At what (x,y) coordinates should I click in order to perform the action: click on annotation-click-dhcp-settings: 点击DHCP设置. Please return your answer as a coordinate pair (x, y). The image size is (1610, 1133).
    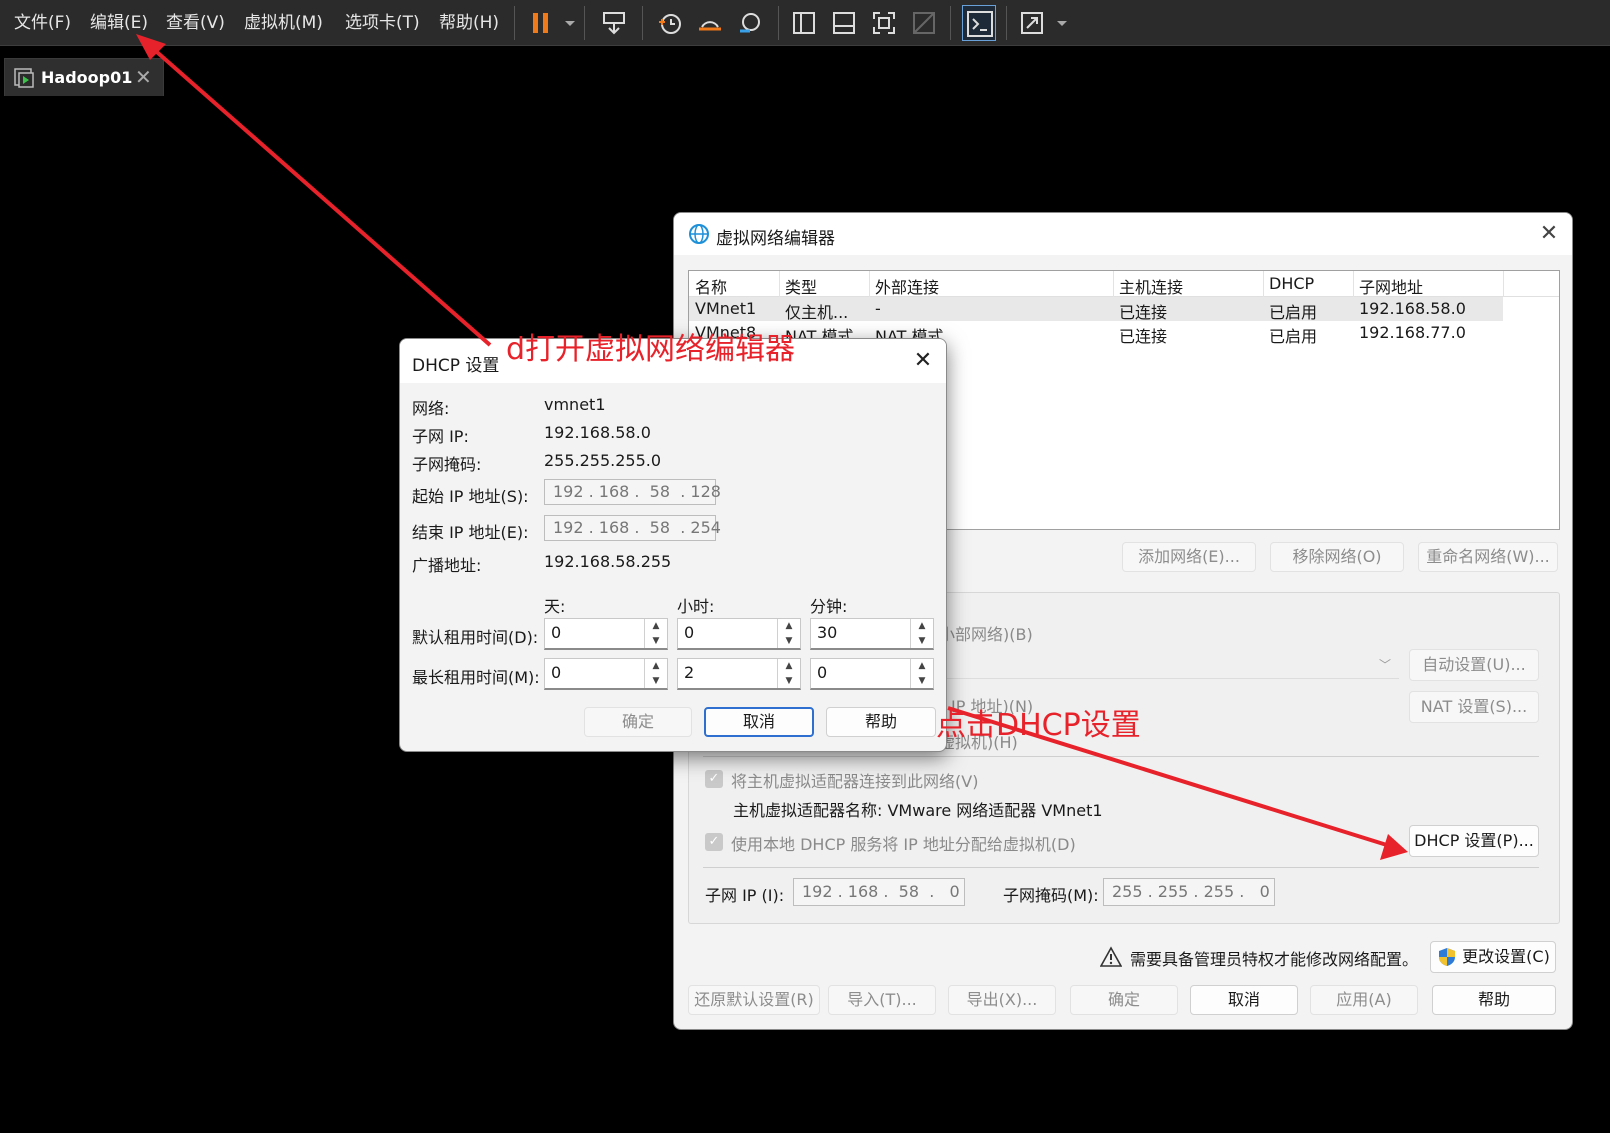
    Looking at the image, I should click on (1038, 725).